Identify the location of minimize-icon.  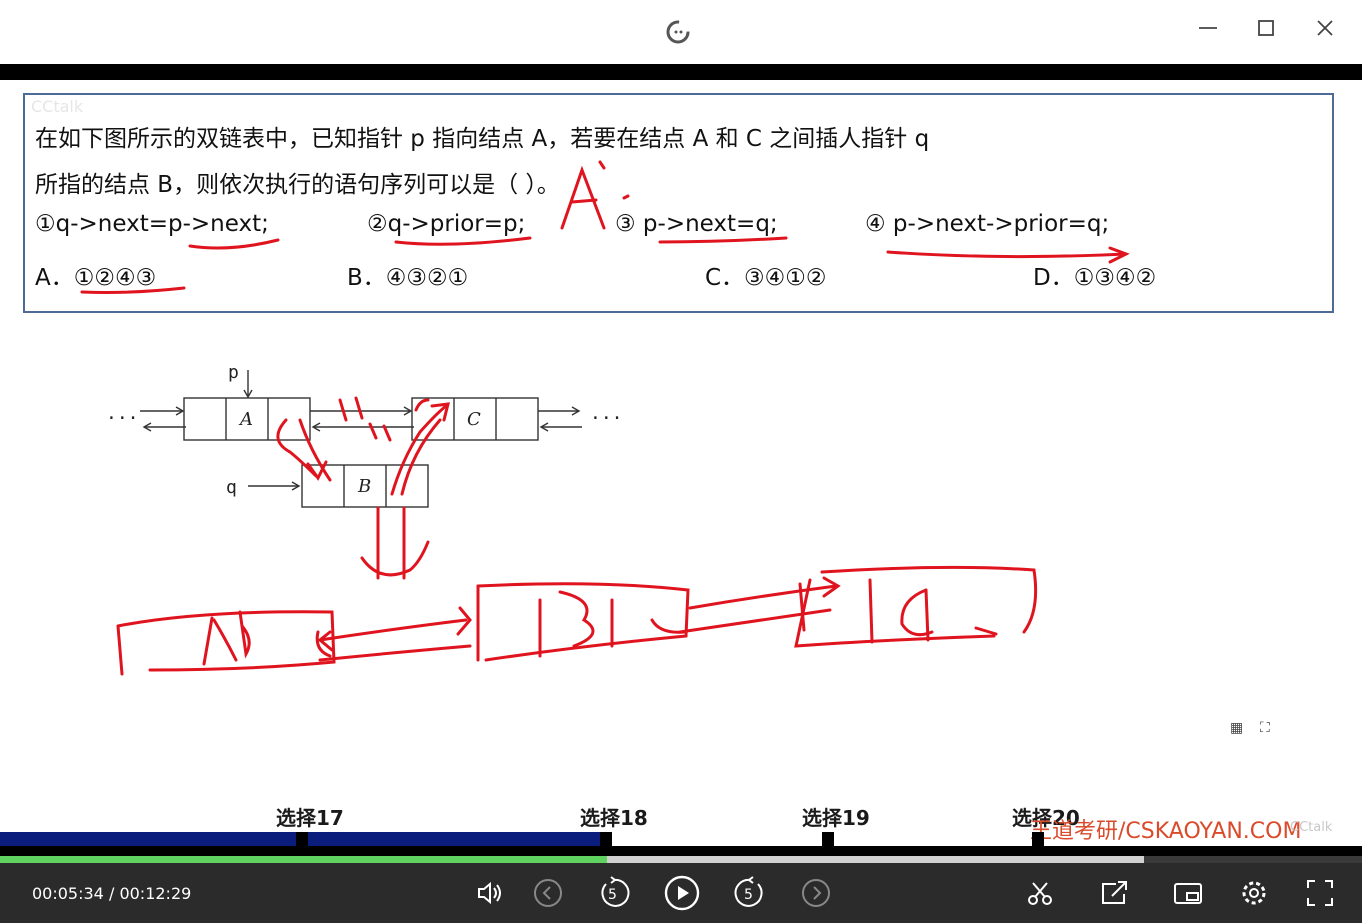
(1208, 28).